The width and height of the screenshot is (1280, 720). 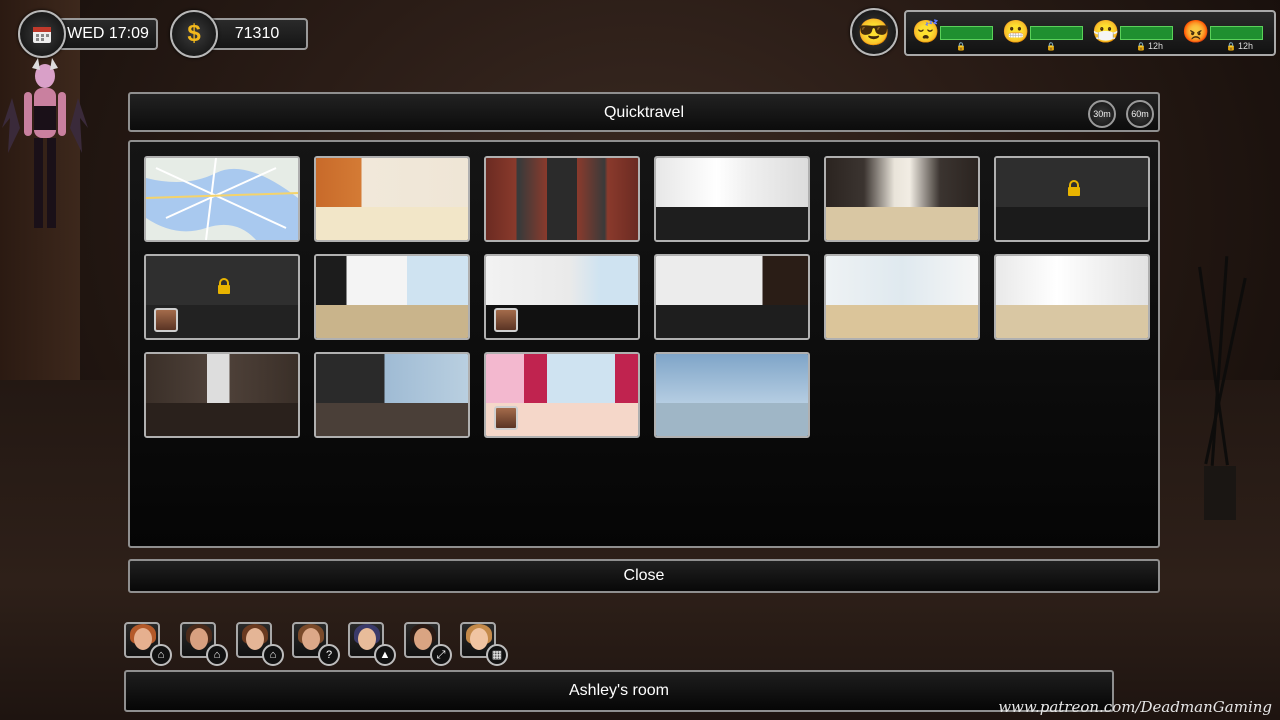 What do you see at coordinates (441, 655) in the screenshot?
I see `expand-icon: ⤢` at bounding box center [441, 655].